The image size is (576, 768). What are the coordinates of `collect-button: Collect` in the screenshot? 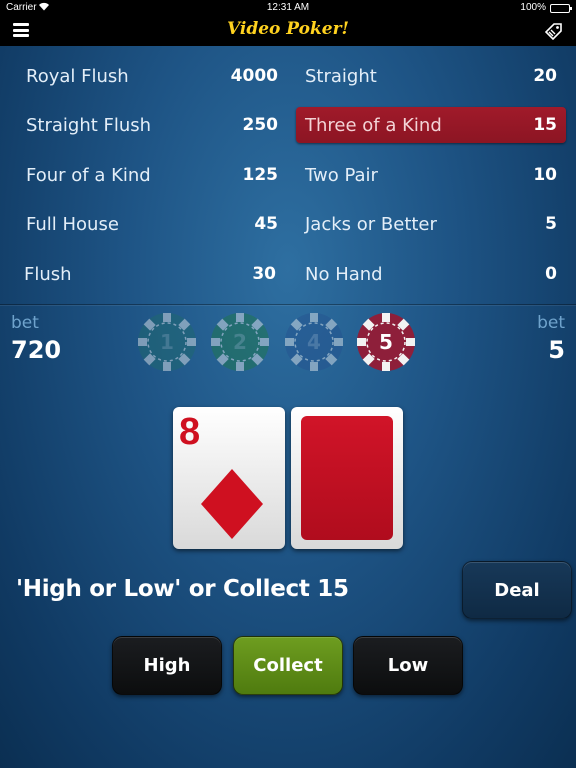 It's located at (288, 665).